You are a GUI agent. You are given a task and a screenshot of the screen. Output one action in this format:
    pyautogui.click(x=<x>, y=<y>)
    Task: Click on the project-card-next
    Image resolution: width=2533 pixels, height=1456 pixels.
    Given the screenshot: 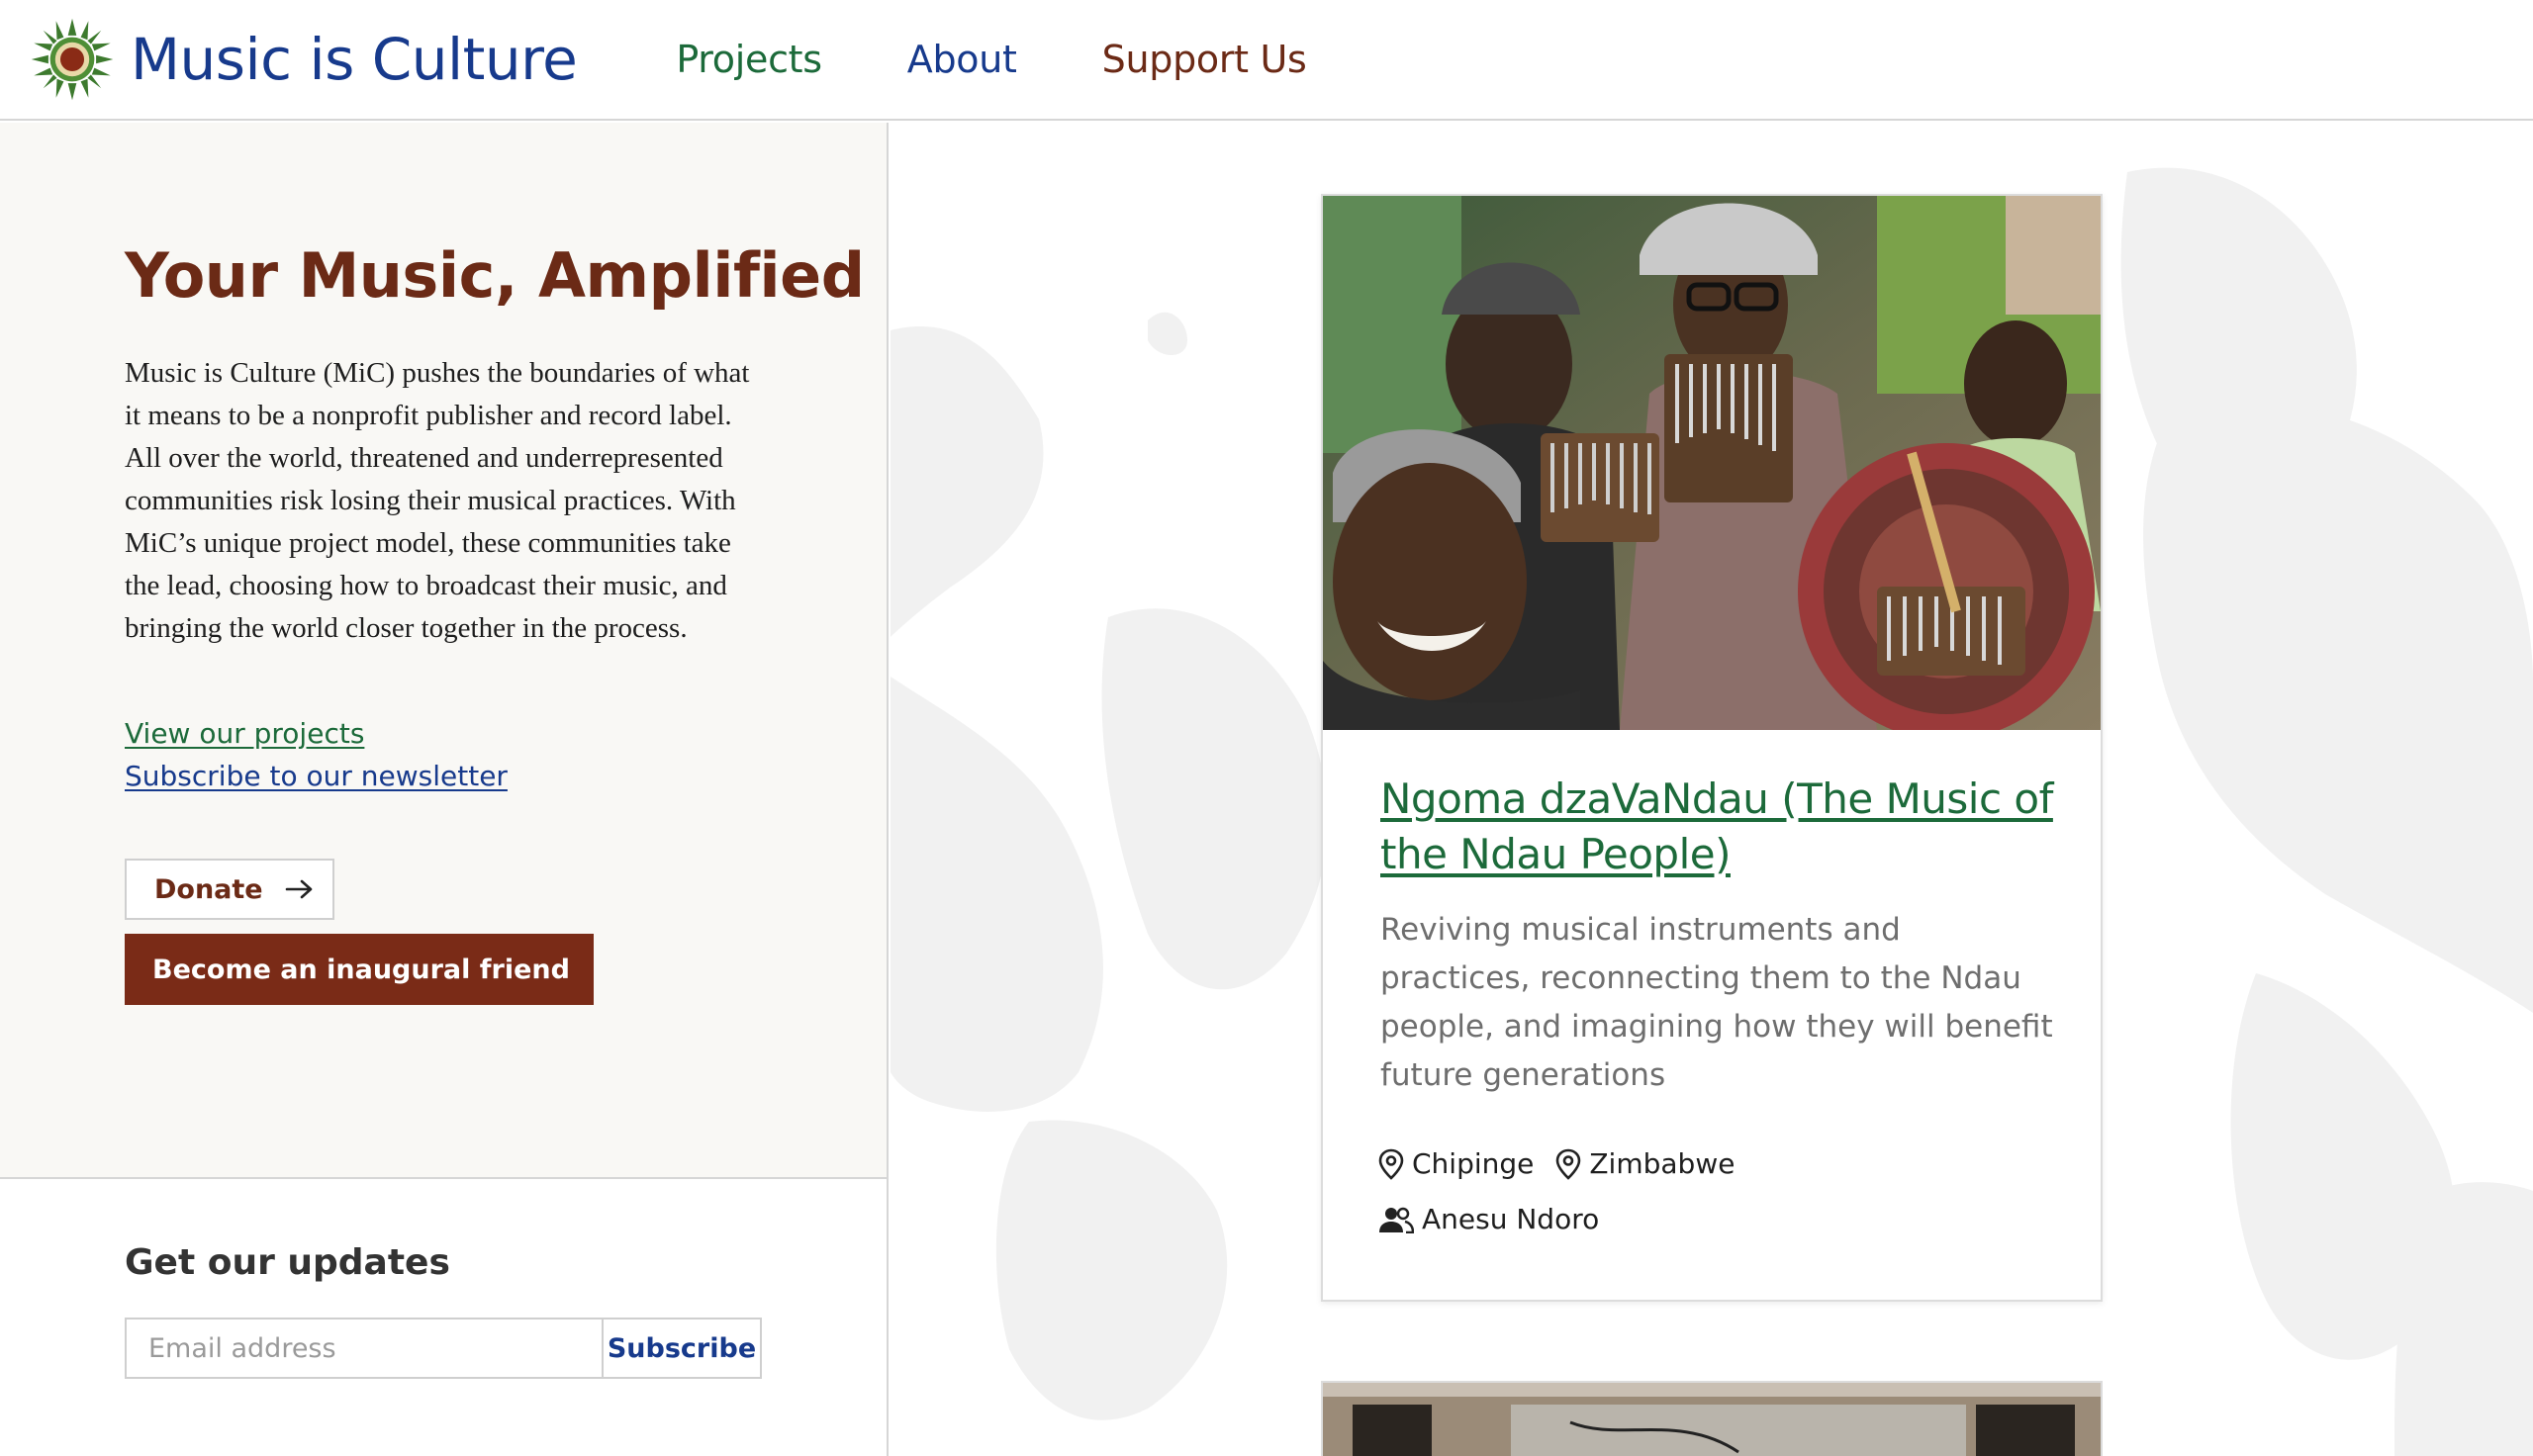 What is the action you would take?
    pyautogui.click(x=1712, y=1418)
    